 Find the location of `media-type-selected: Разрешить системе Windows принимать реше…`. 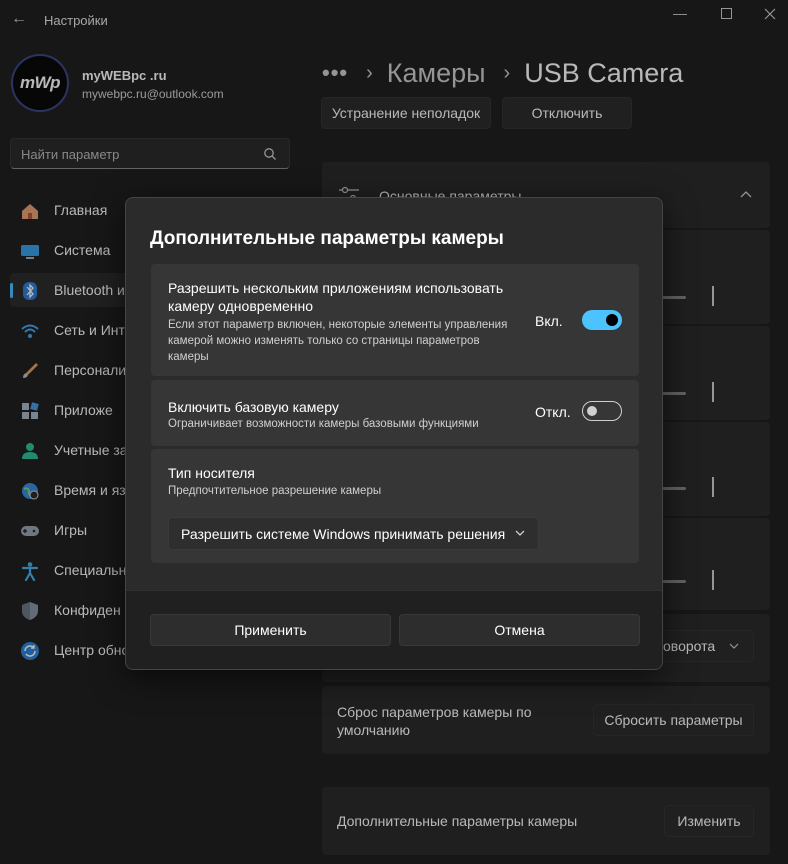

media-type-selected: Разрешить системе Windows принимать реше… is located at coordinates (343, 534).